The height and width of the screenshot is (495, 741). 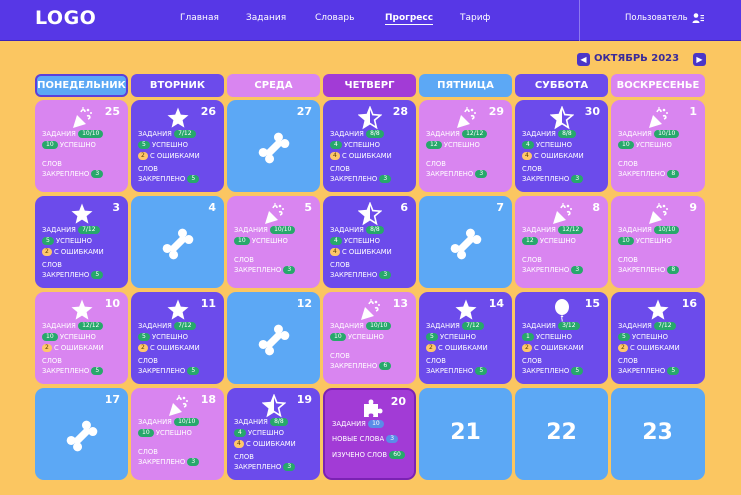 What do you see at coordinates (273, 242) in the screenshot?
I see `calendar-day-cell: 5 ЗАДАНИЯ 10/10 10 УСПЕШНО СЛОВ ЗАКРЕПЛЕНО 3` at bounding box center [273, 242].